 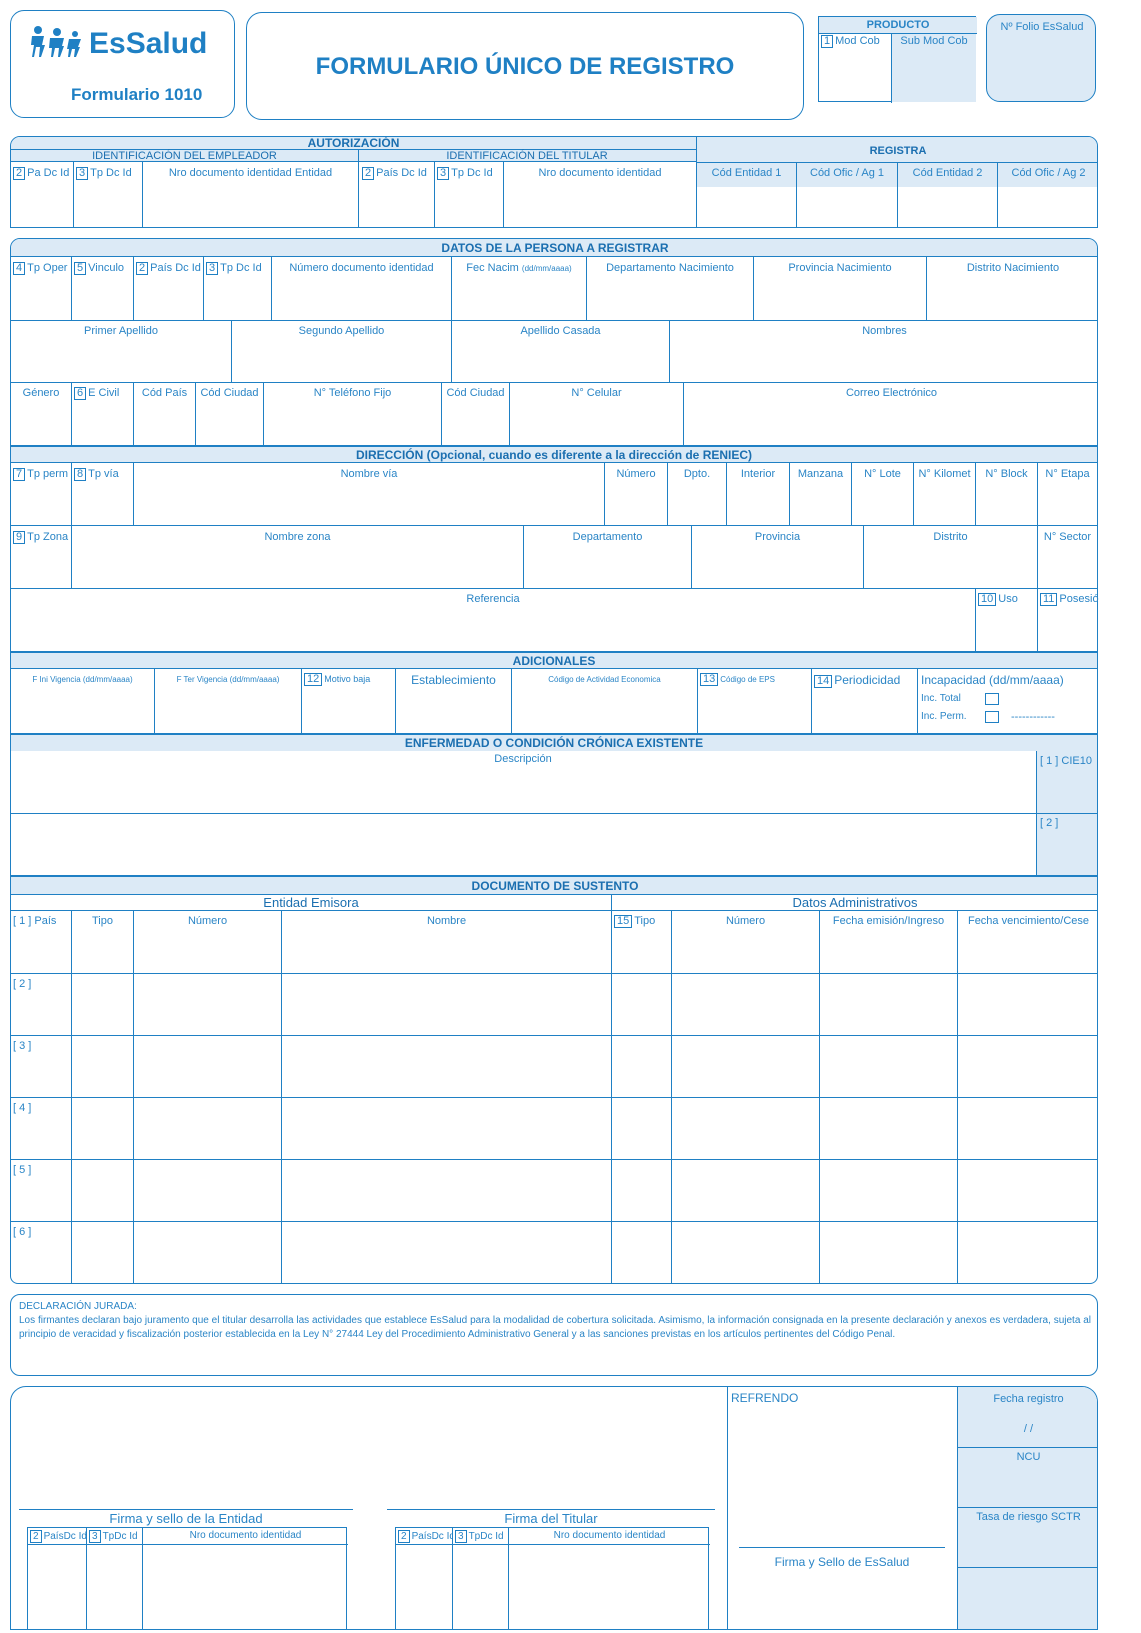 What do you see at coordinates (311, 903) in the screenshot?
I see `entidad-emisora-title: Entidad Emisora` at bounding box center [311, 903].